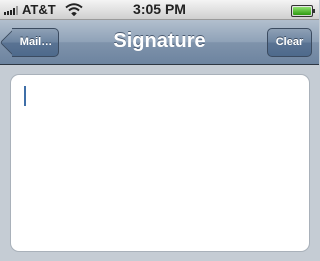 The height and width of the screenshot is (261, 320). I want to click on status-time: 3:05 PM, so click(159, 9).